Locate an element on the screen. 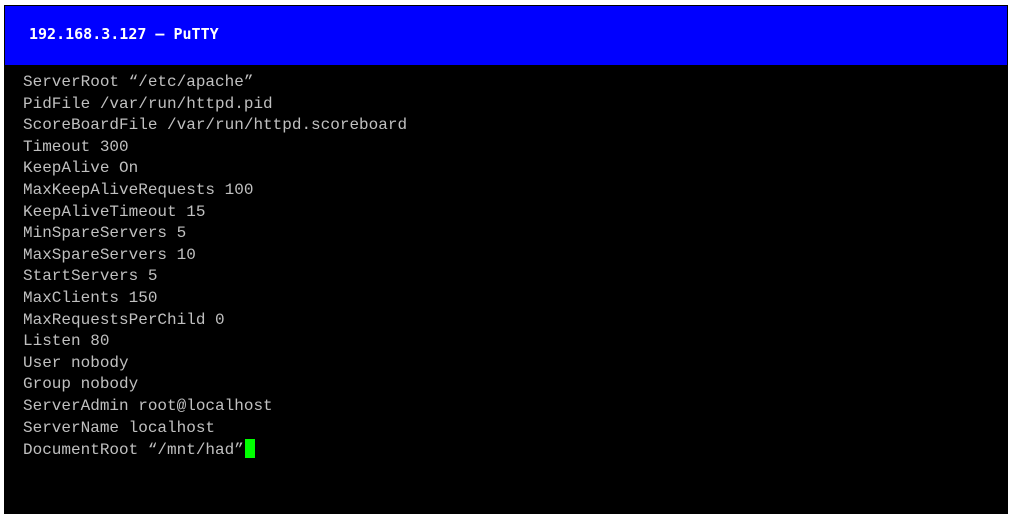 The image size is (1011, 524). terminal-line-text: ServerName localhost is located at coordinates (119, 427).